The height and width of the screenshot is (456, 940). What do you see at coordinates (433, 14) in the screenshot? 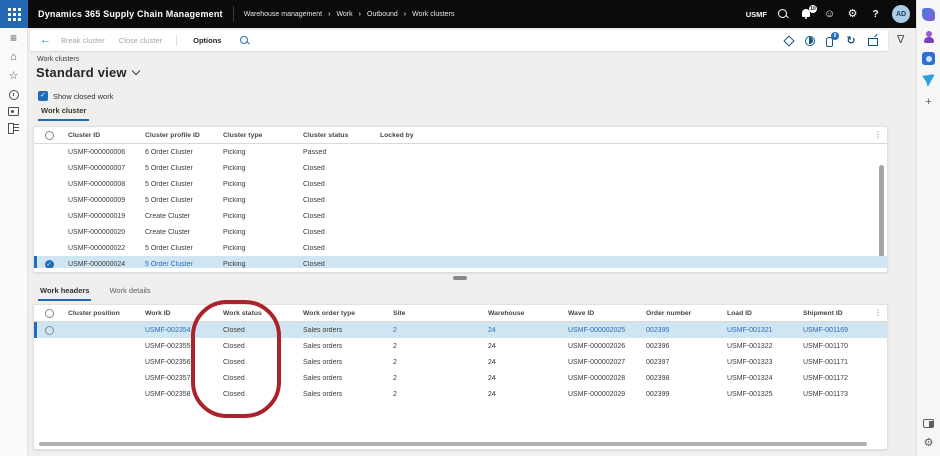
I see `breadcrumb-item: Work clusters` at bounding box center [433, 14].